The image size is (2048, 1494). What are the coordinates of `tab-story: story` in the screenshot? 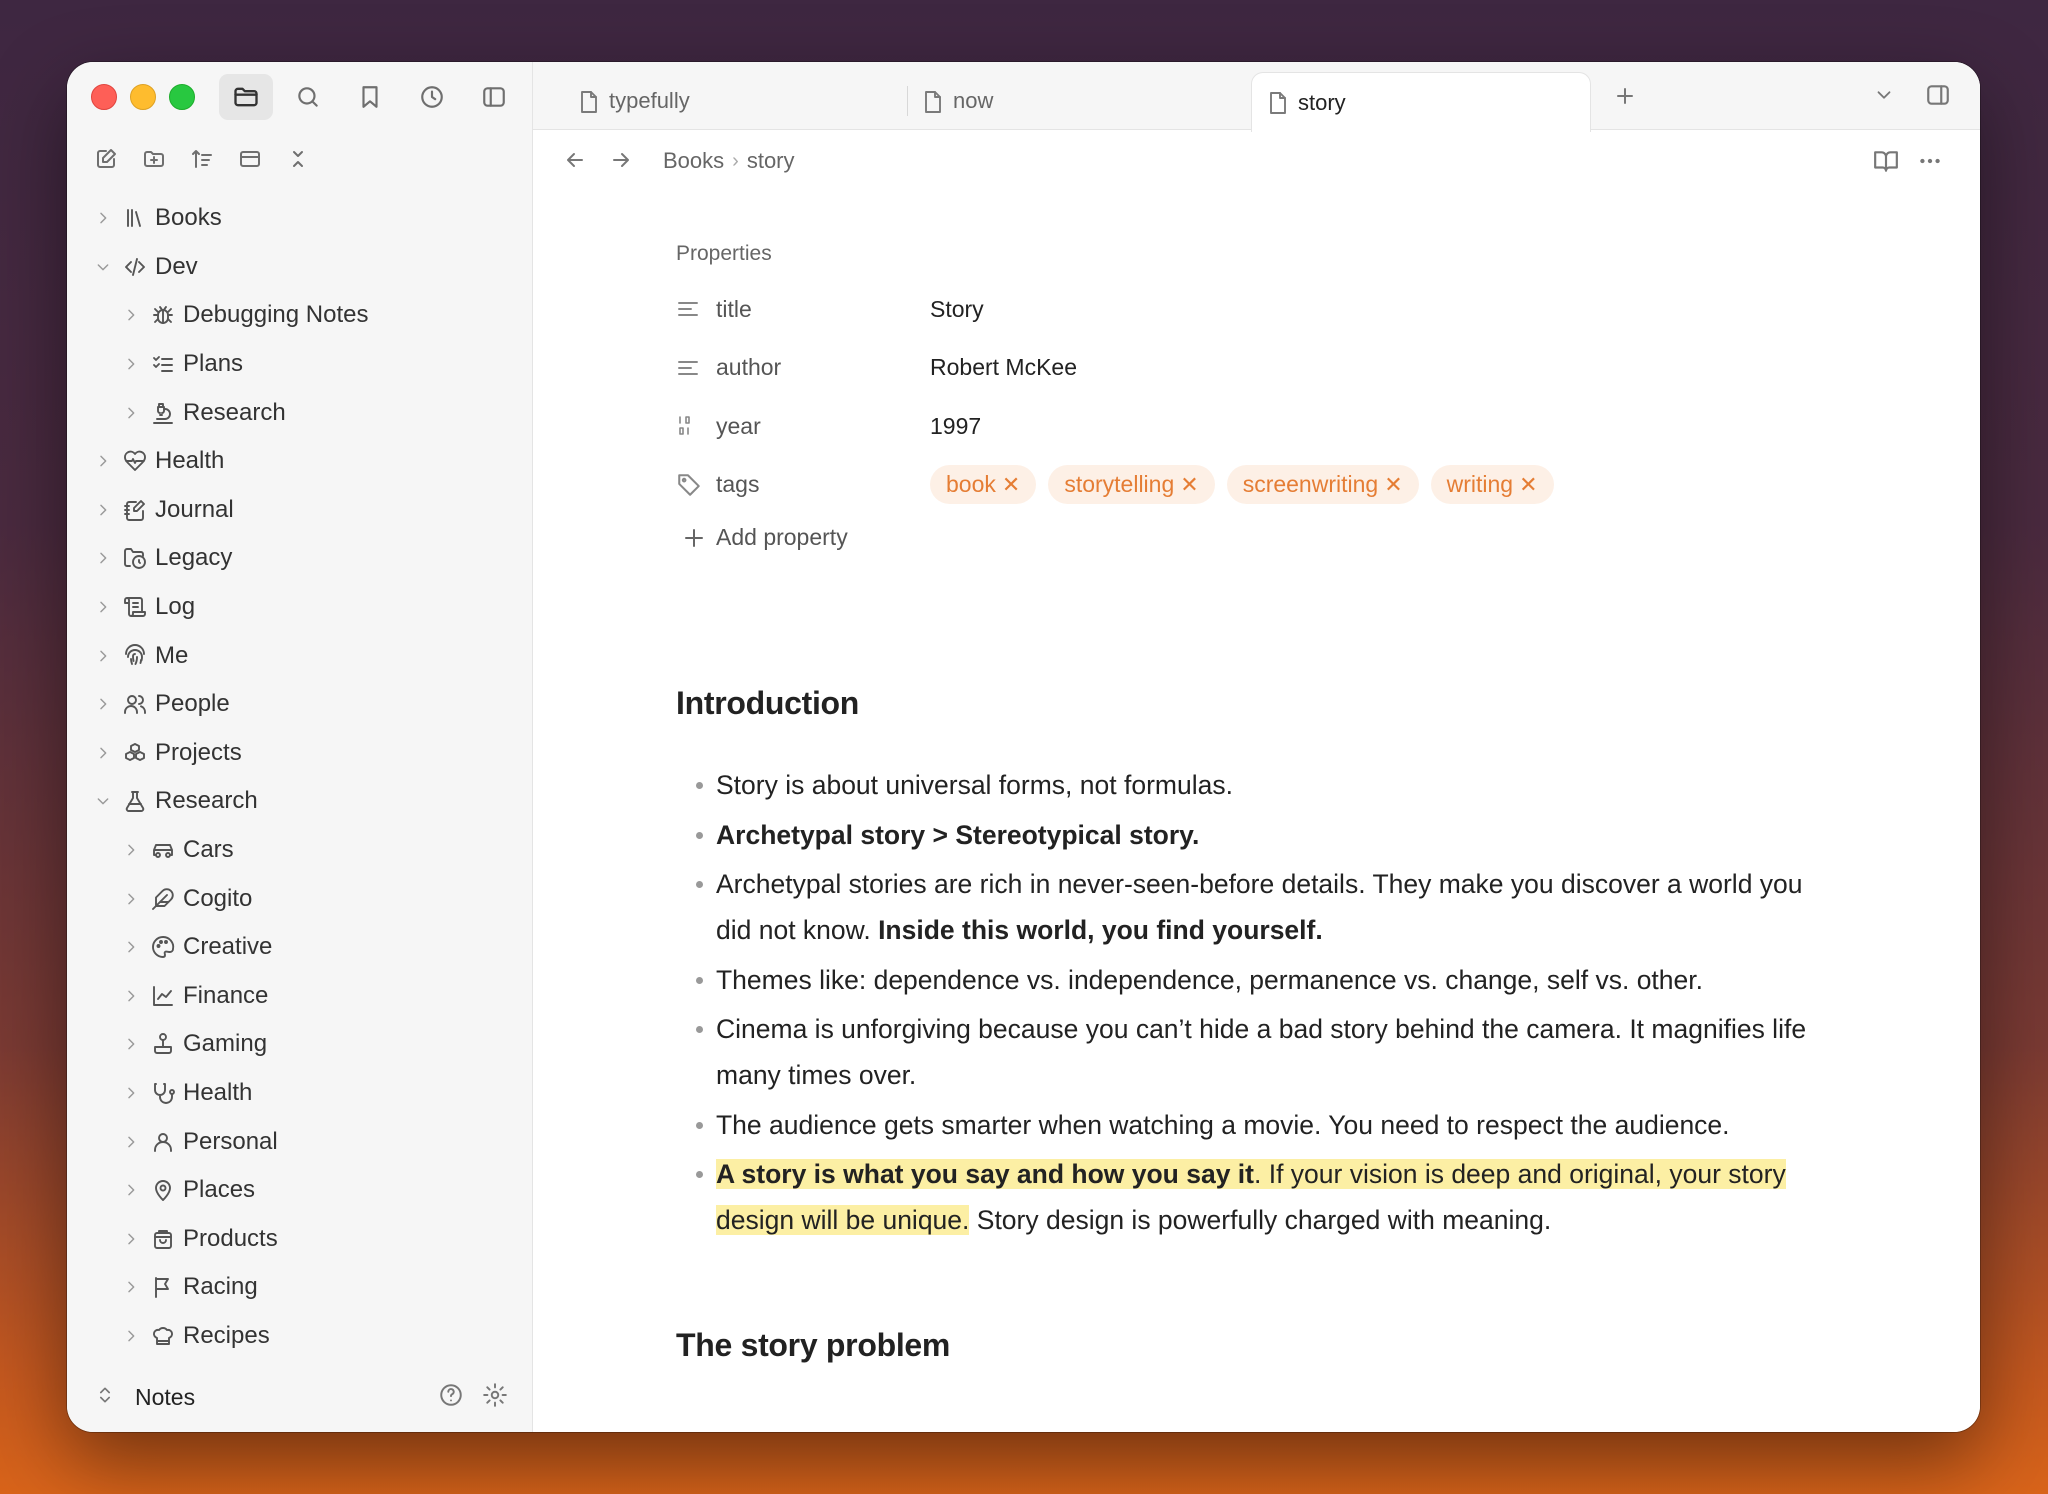 It's located at (1421, 102).